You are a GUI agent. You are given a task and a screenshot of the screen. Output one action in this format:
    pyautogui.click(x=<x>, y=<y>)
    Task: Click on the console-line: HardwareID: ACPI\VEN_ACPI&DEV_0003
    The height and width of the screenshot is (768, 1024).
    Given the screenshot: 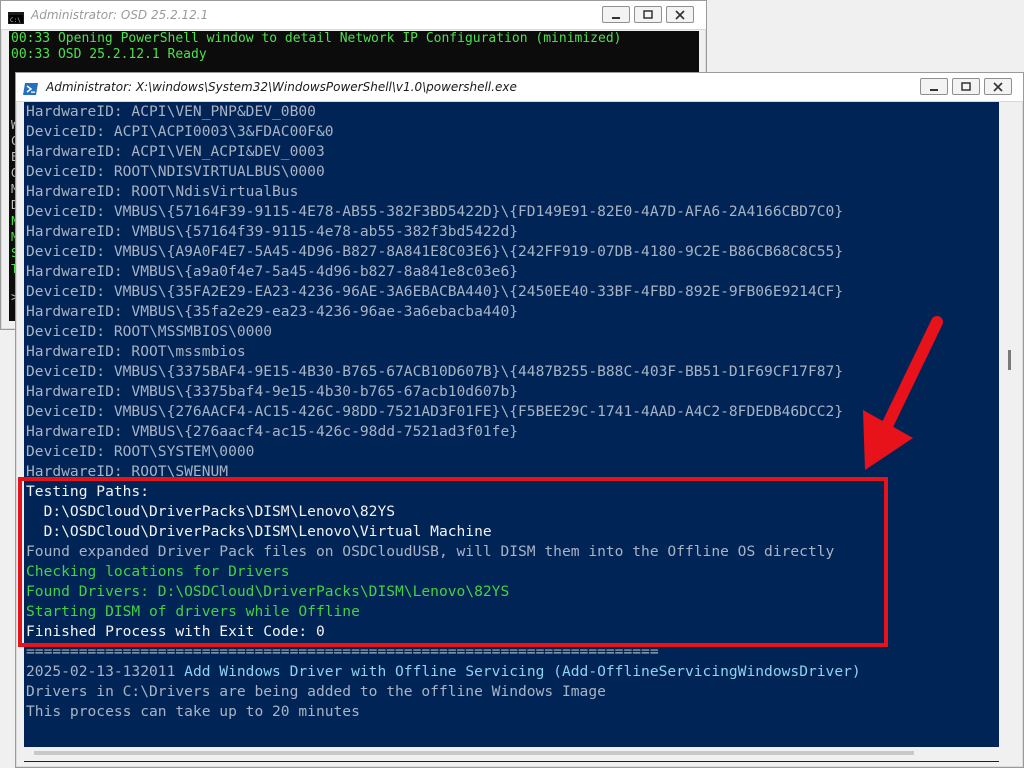 What is the action you would take?
    pyautogui.click(x=511, y=152)
    